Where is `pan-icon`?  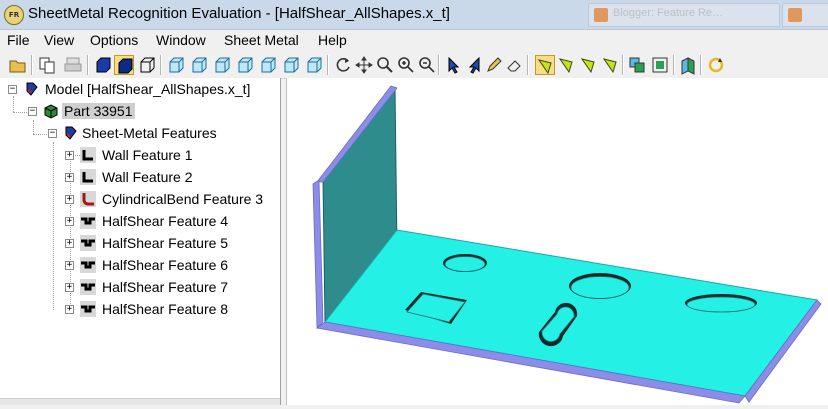
pan-icon is located at coordinates (364, 65).